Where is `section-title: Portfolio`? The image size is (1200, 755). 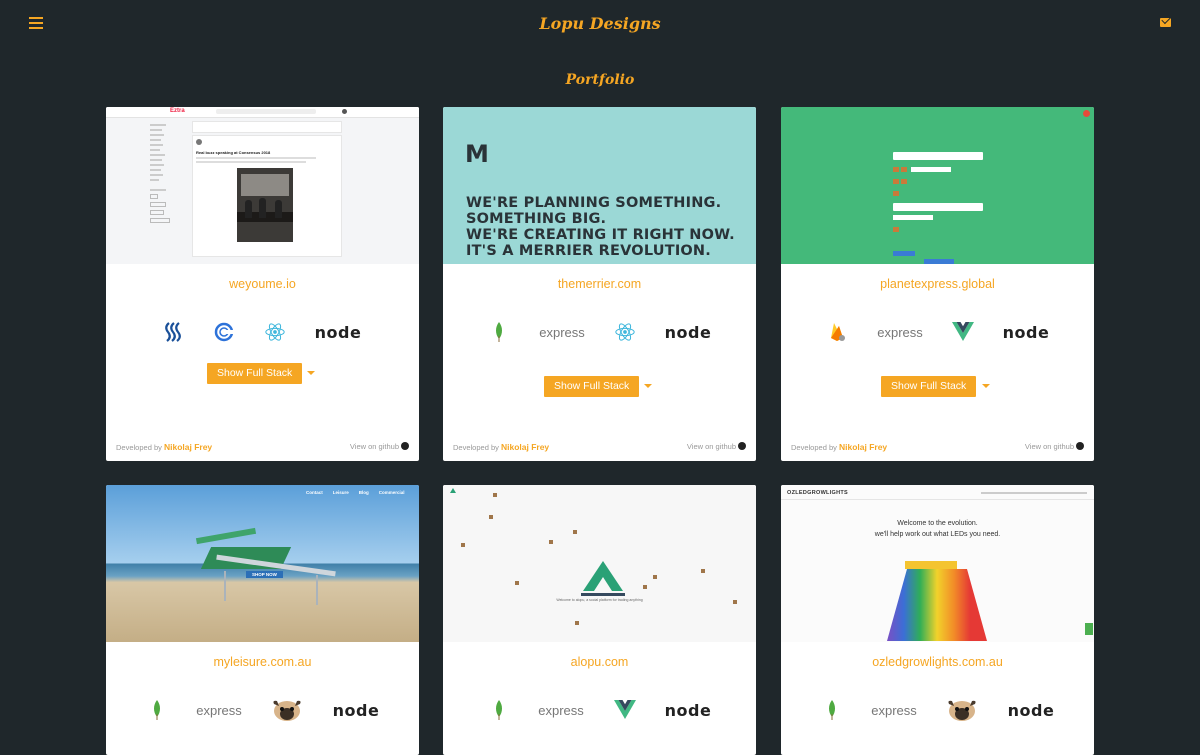
section-title: Portfolio is located at coordinates (600, 80).